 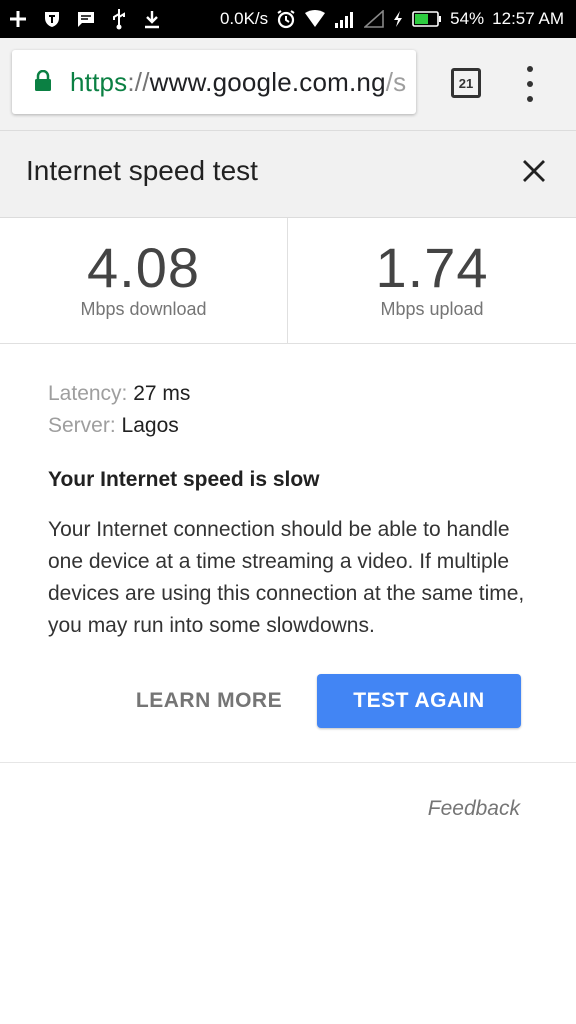 I want to click on url-scheme: https, so click(x=99, y=82).